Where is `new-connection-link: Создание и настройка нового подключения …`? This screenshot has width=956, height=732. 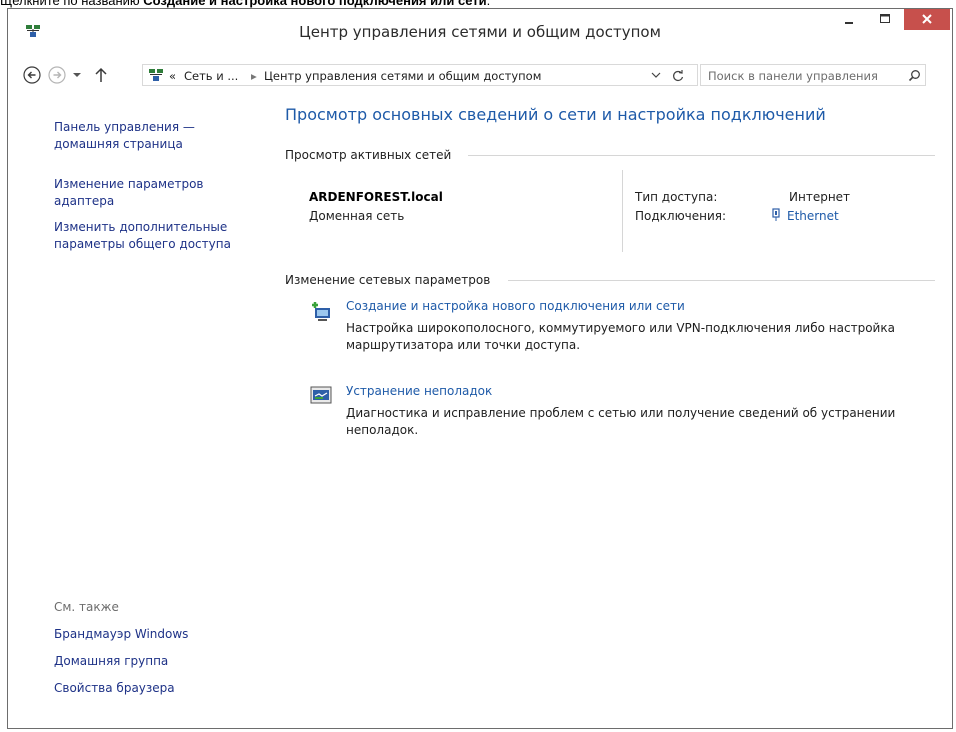
new-connection-link: Создание и настройка нового подключения … is located at coordinates (515, 306).